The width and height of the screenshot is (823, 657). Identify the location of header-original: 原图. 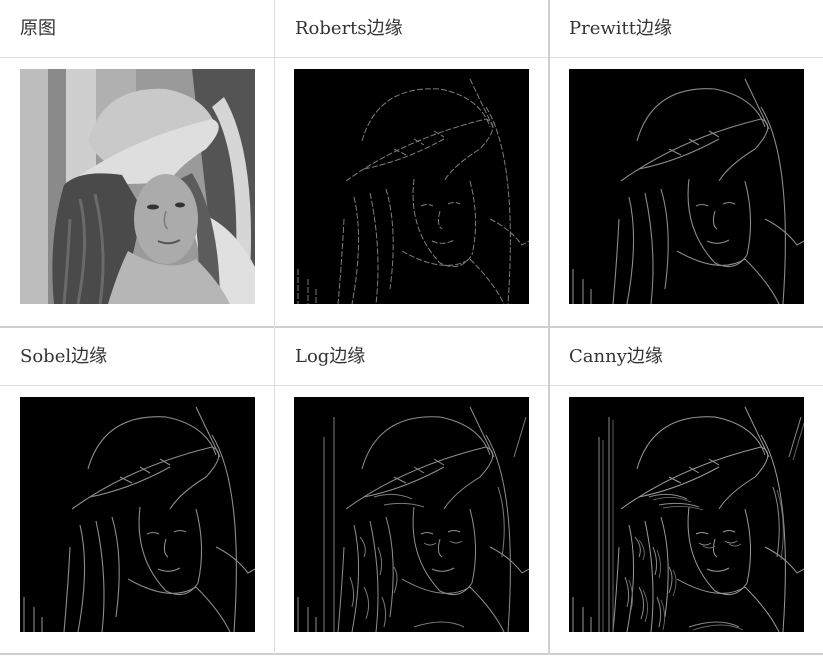
(38, 28).